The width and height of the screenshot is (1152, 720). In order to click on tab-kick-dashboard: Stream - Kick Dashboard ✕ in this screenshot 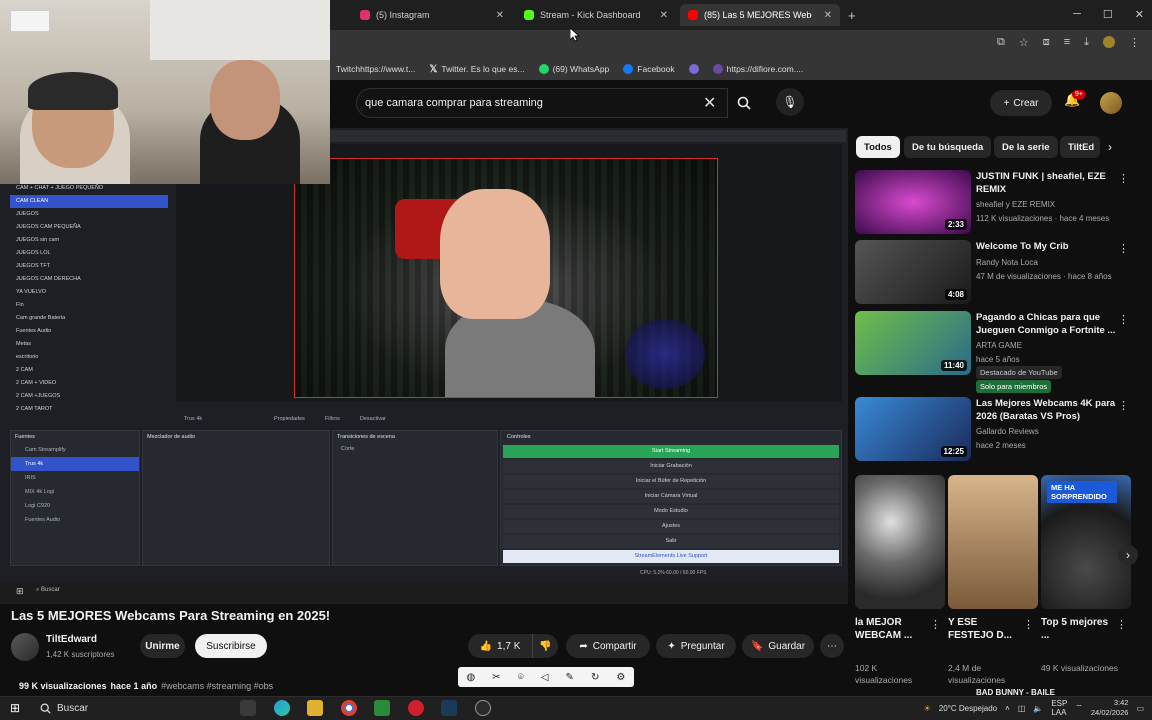, I will do `click(596, 15)`.